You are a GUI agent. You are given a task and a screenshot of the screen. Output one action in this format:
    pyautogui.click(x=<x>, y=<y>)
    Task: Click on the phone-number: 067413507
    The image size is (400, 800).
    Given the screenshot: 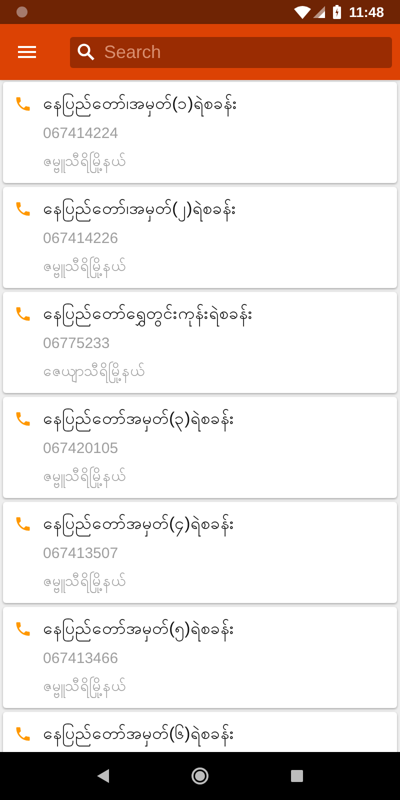 What is the action you would take?
    pyautogui.click(x=81, y=554)
    